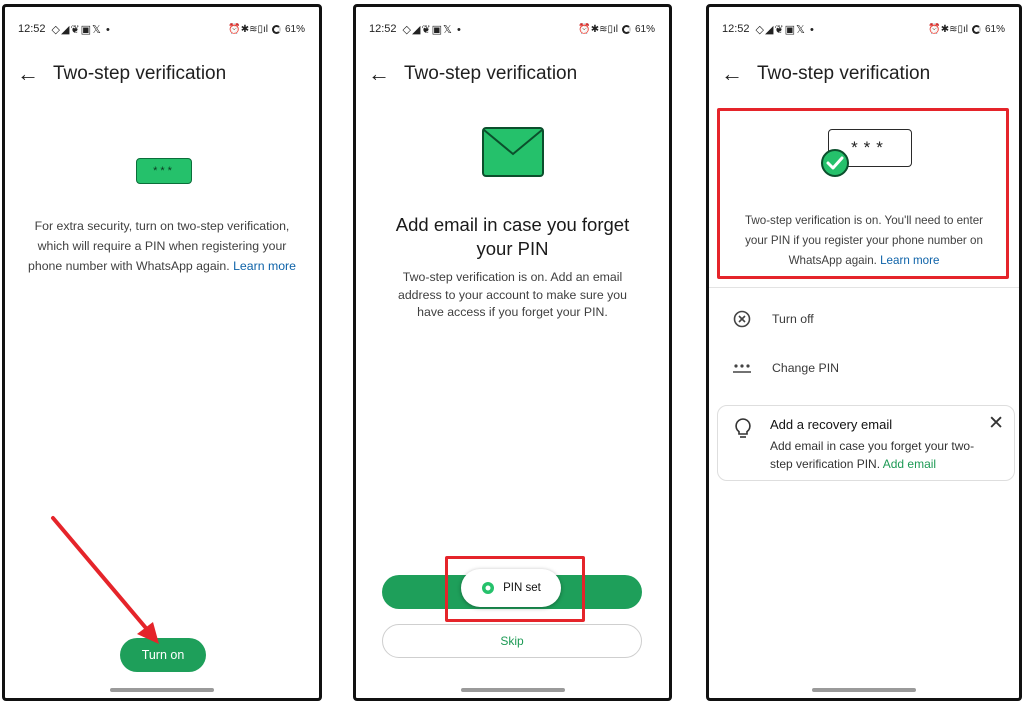  I want to click on red-arrow-annotation, so click(105, 580).